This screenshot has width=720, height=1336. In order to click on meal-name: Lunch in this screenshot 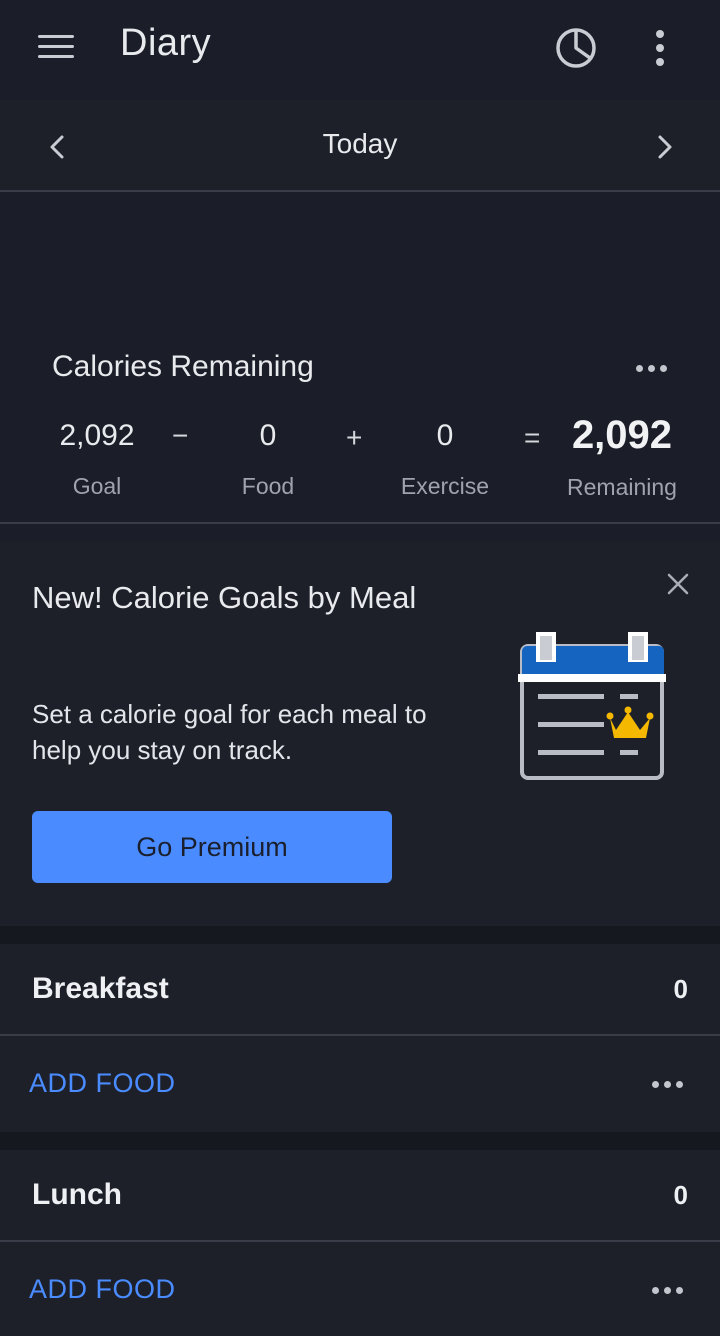, I will do `click(77, 1194)`.